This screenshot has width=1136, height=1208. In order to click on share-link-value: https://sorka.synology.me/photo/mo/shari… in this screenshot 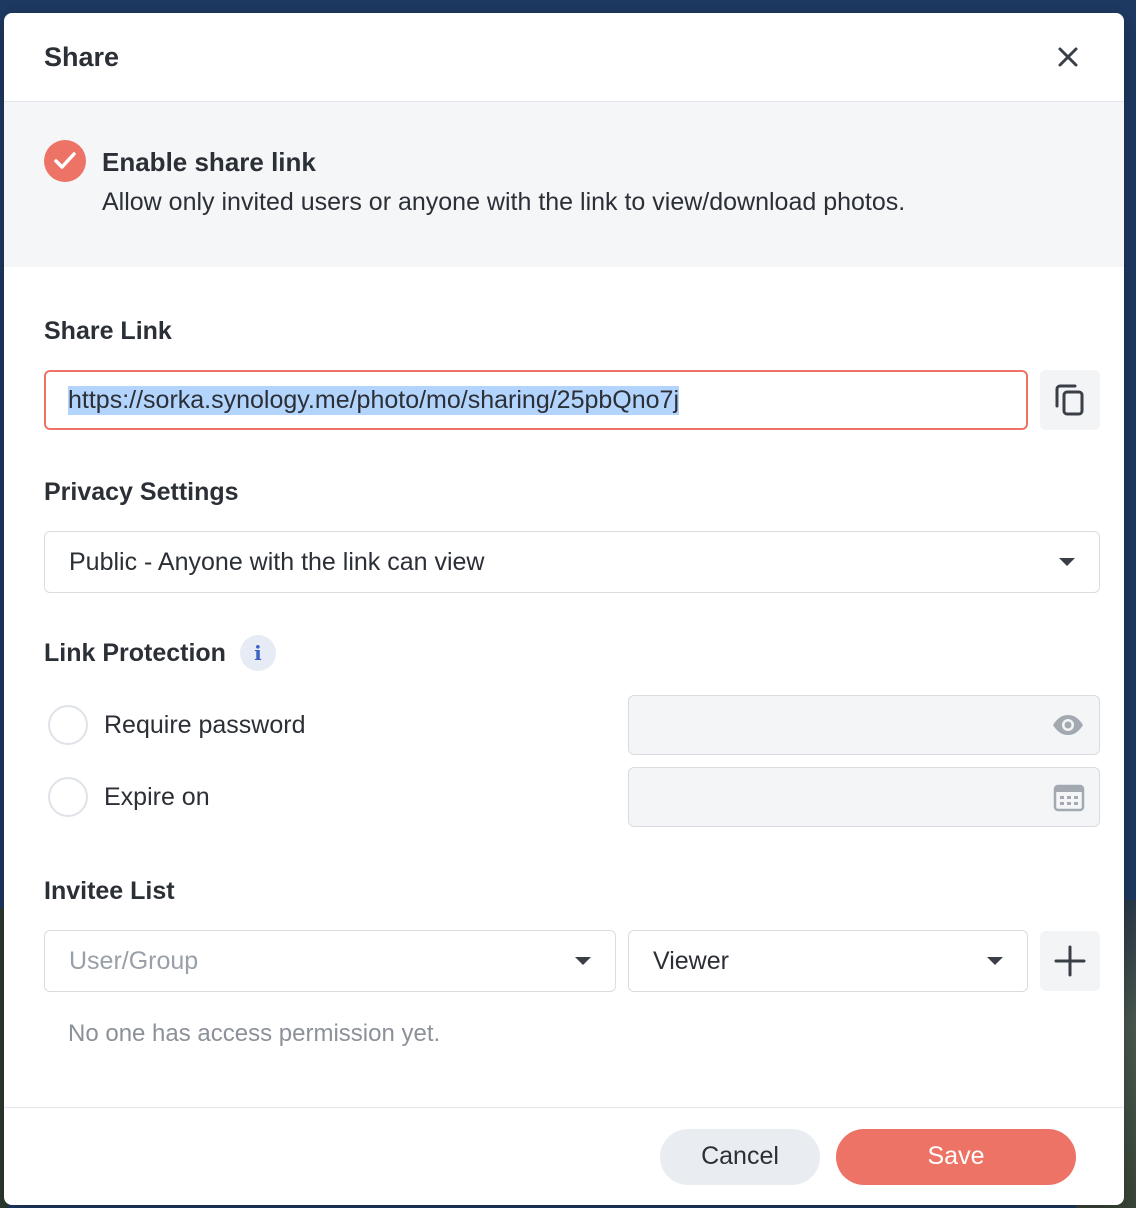, I will do `click(373, 400)`.